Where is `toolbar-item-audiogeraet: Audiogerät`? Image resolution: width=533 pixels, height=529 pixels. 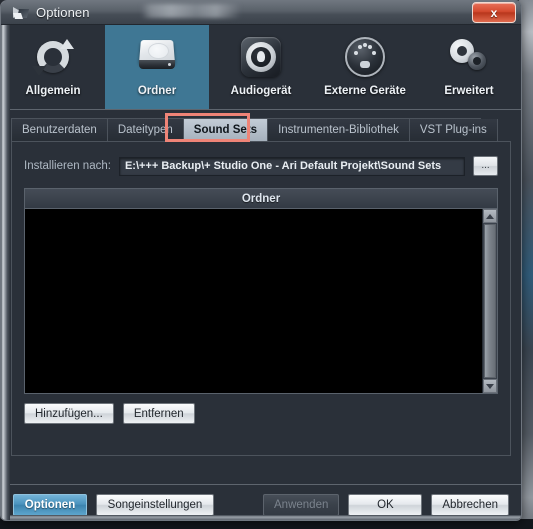
toolbar-item-audiogeraet: Audiogerät is located at coordinates (261, 67).